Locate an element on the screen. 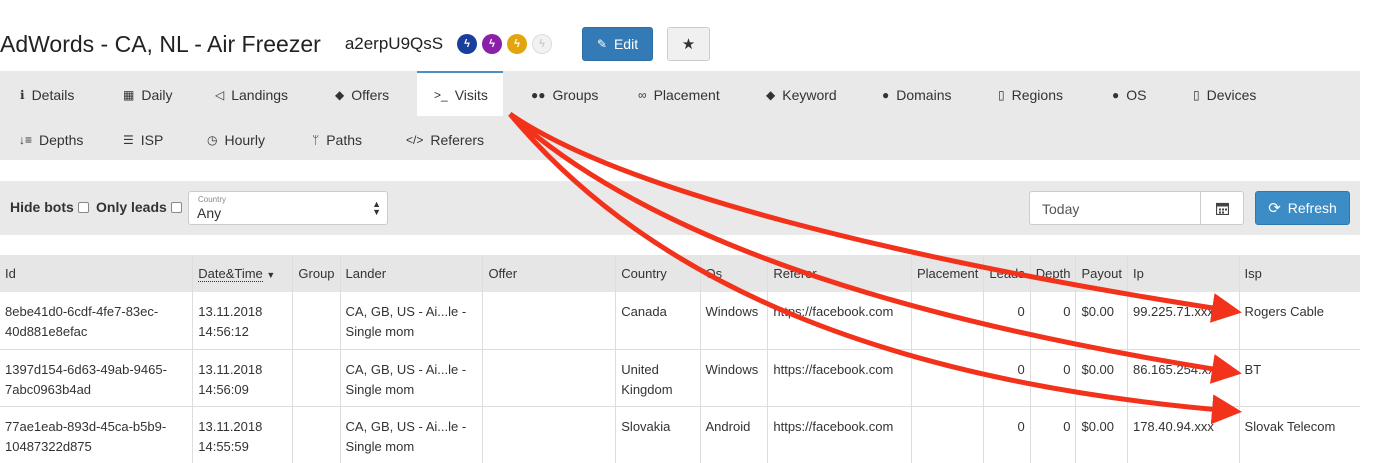 This screenshot has width=1375, height=463. edit-button: ✎ Edit is located at coordinates (617, 44).